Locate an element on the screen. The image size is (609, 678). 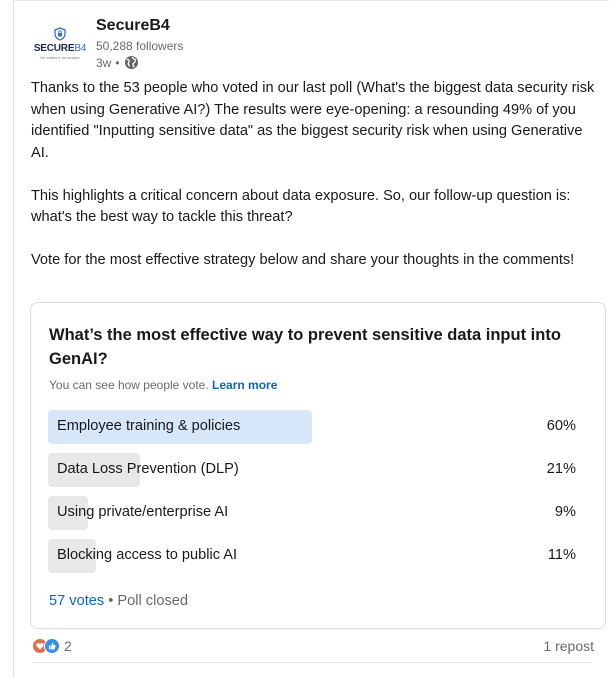
poll-option-percent: 60% is located at coordinates (561, 426).